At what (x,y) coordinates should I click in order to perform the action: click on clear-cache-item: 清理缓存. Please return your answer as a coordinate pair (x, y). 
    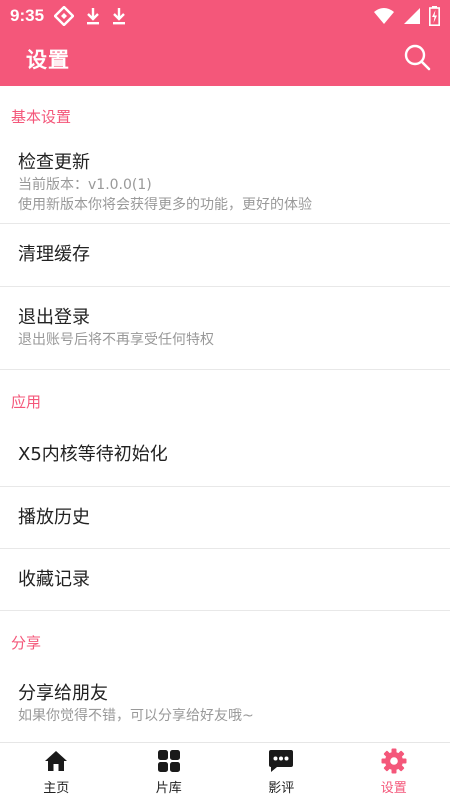
    Looking at the image, I should click on (225, 255).